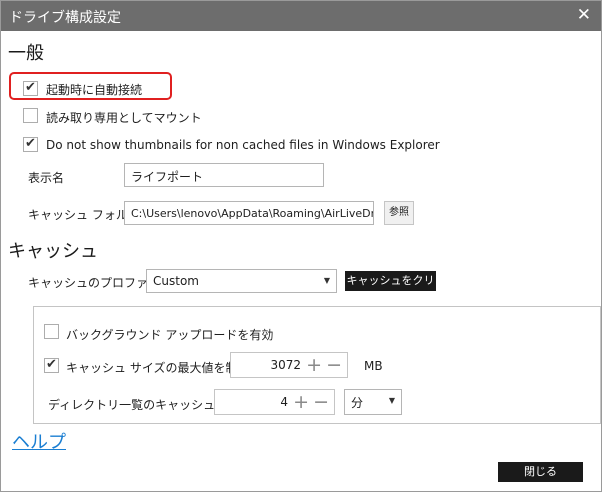 The height and width of the screenshot is (492, 602). I want to click on auto-connect-label: 起動時に自動接続, so click(94, 90).